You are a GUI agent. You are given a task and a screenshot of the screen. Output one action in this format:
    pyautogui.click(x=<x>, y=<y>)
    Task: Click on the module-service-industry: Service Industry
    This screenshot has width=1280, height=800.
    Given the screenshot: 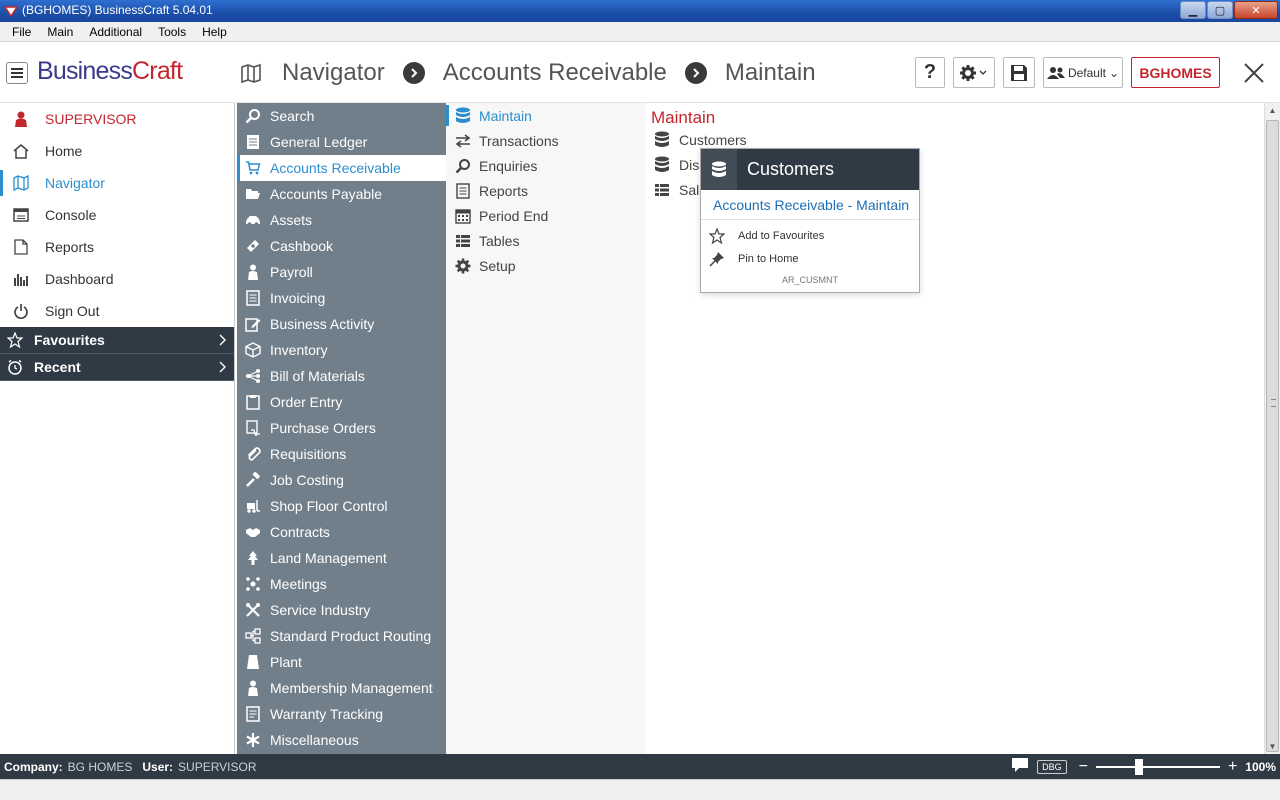 What is the action you would take?
    pyautogui.click(x=341, y=610)
    